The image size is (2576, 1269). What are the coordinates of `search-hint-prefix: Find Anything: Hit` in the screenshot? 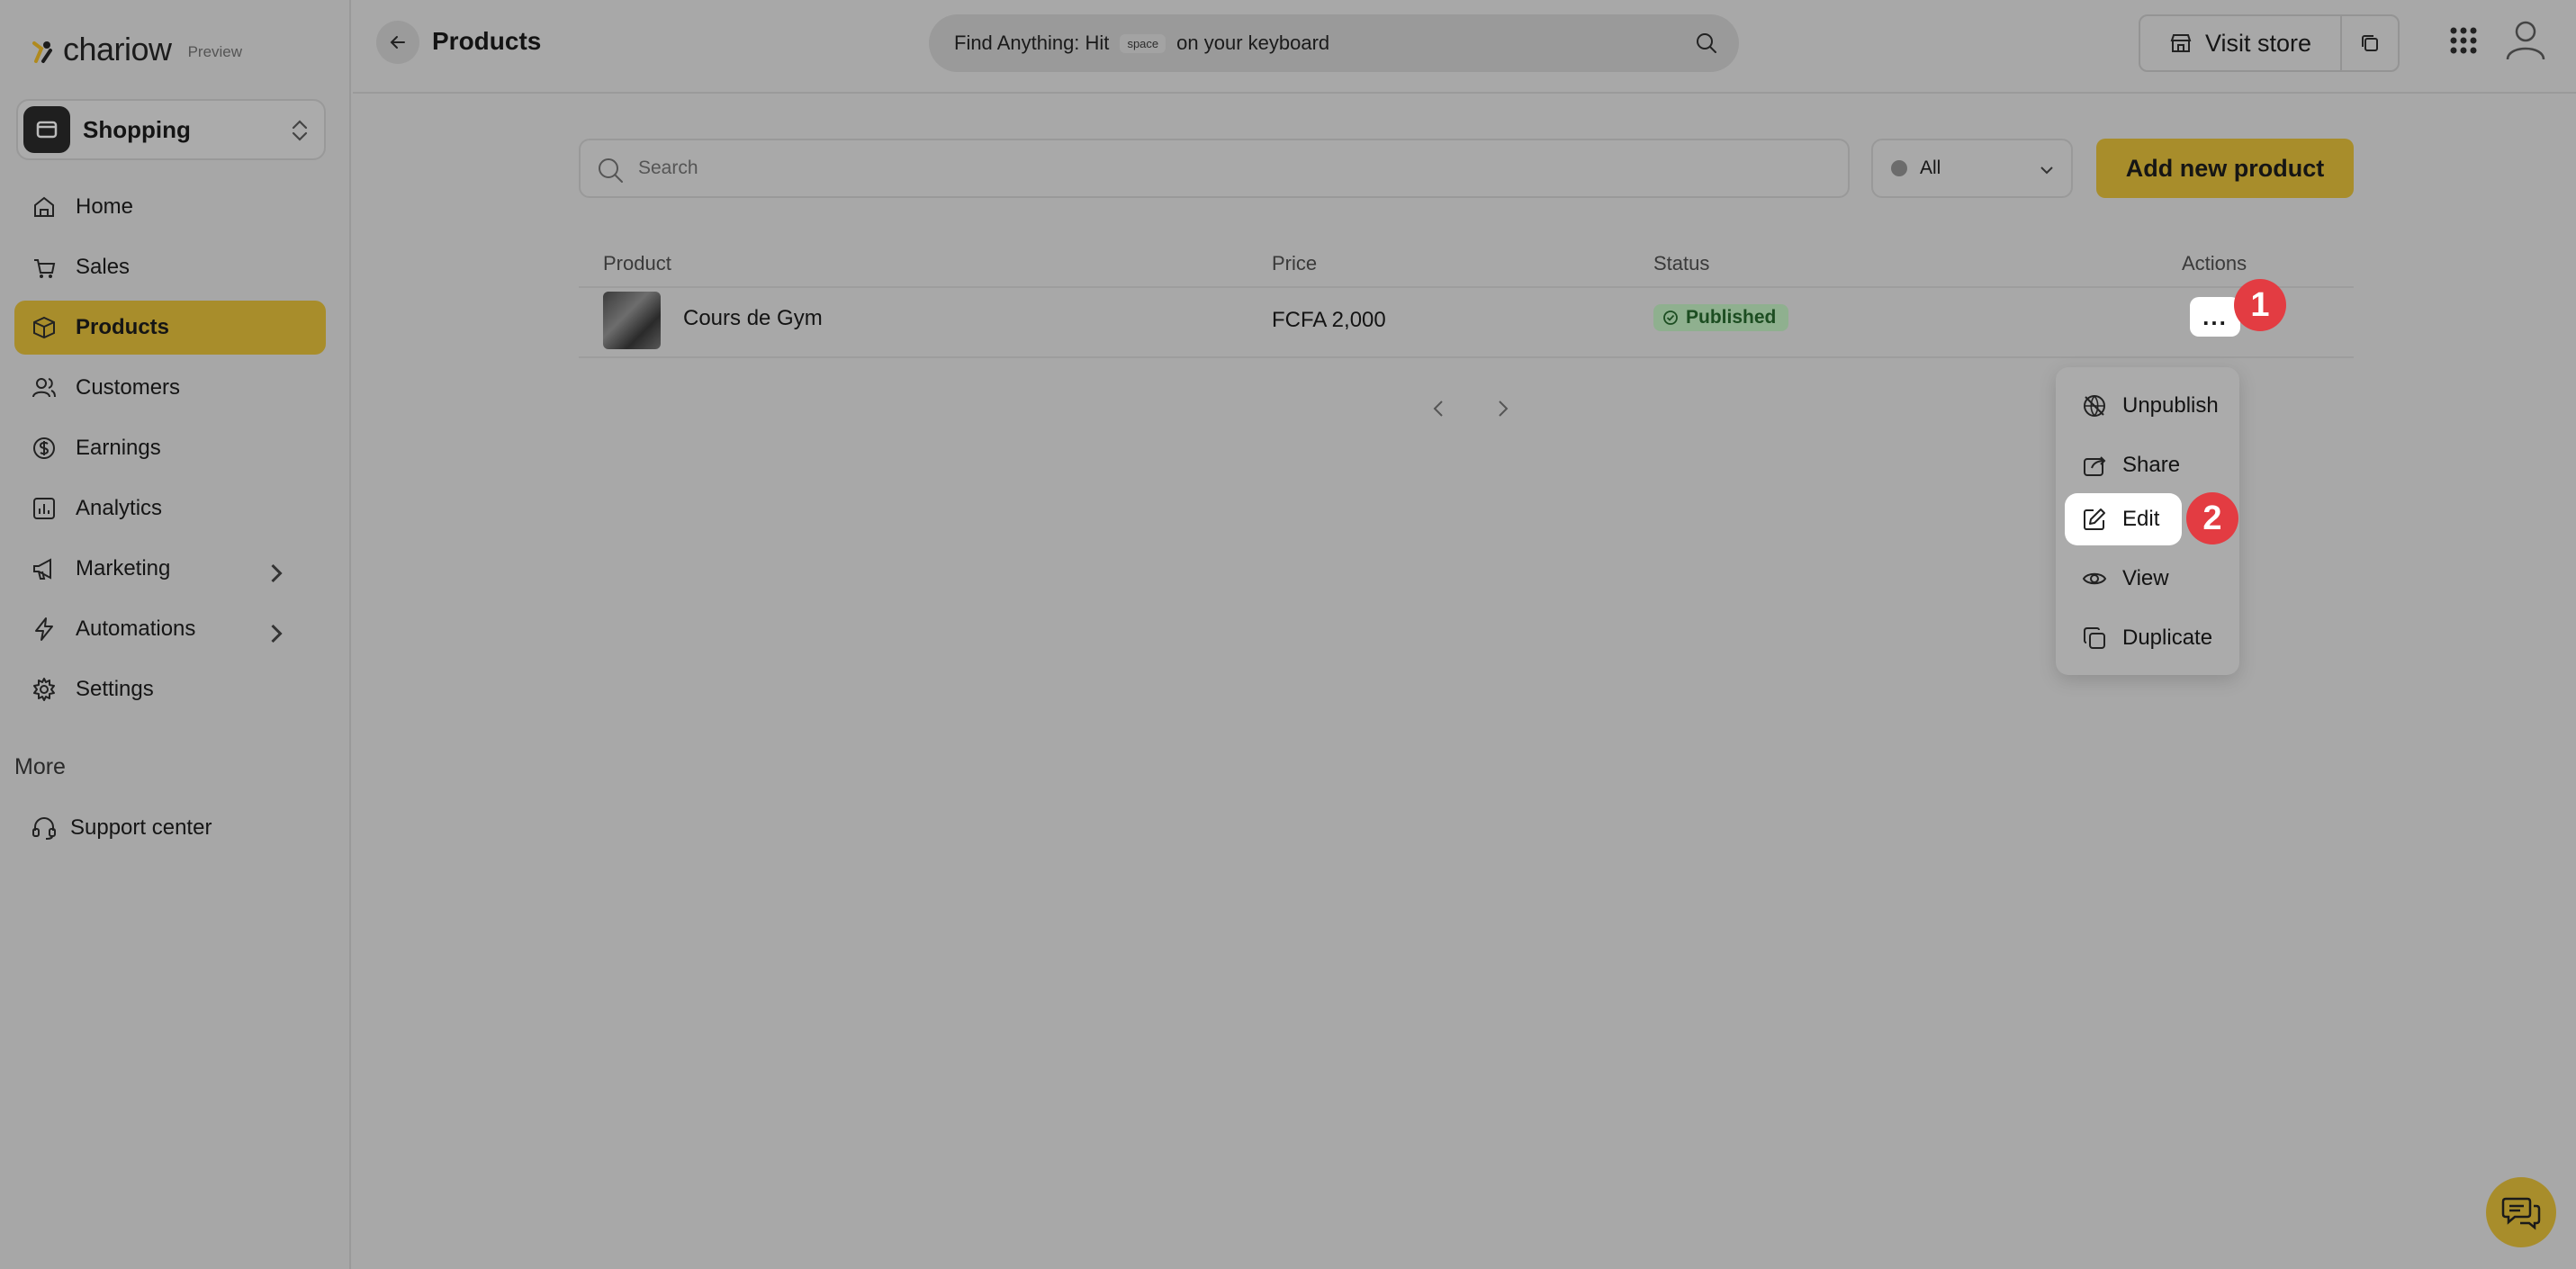 It's located at (1032, 43).